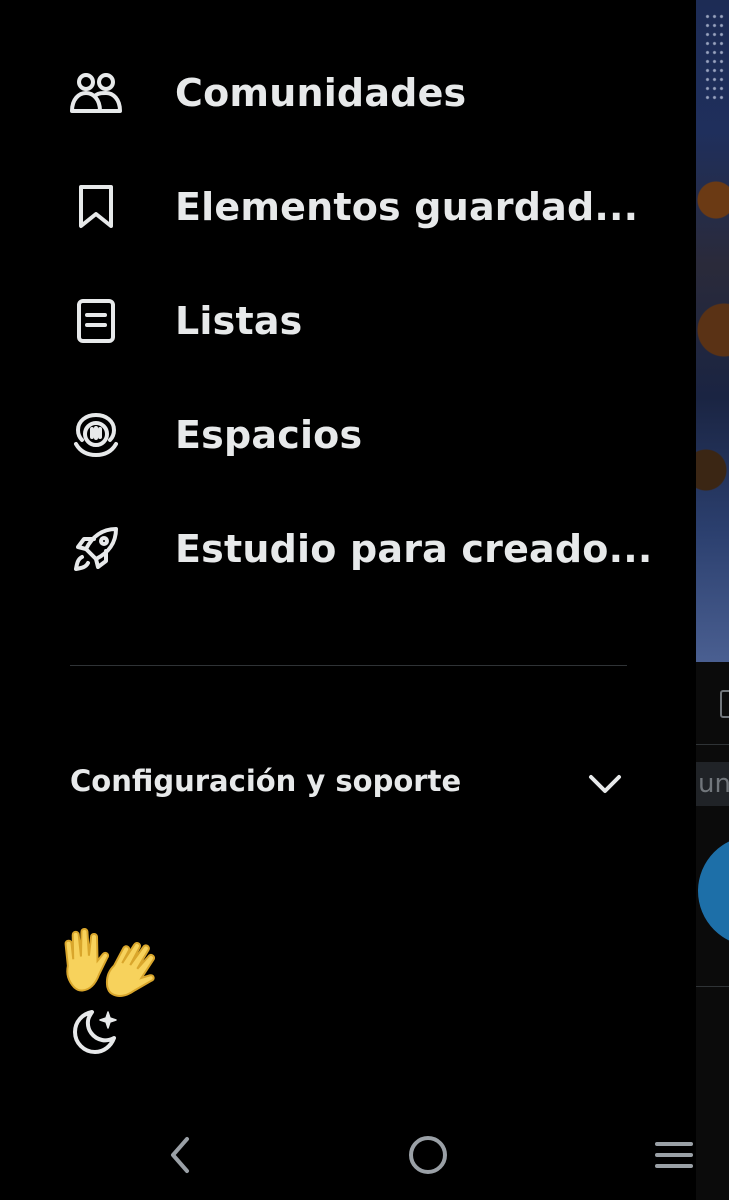 This screenshot has width=729, height=1200. What do you see at coordinates (712, 331) in the screenshot?
I see `post-image` at bounding box center [712, 331].